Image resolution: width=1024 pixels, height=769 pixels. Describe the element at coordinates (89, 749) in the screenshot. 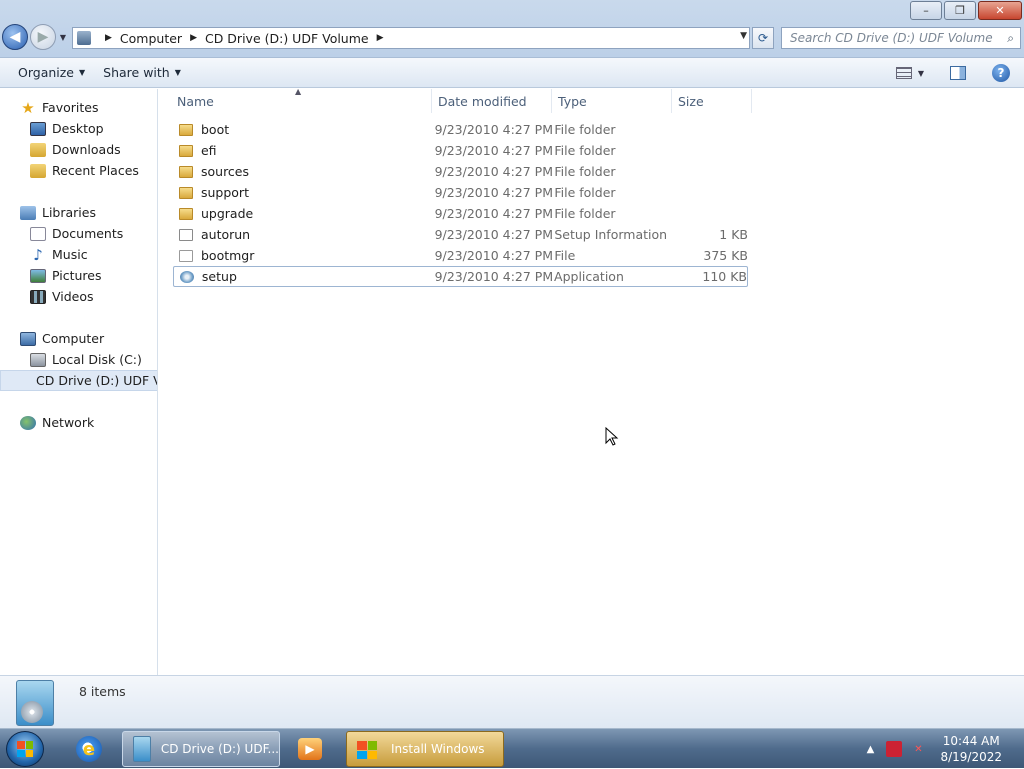

I see `internet-explorer-pin: e` at that location.